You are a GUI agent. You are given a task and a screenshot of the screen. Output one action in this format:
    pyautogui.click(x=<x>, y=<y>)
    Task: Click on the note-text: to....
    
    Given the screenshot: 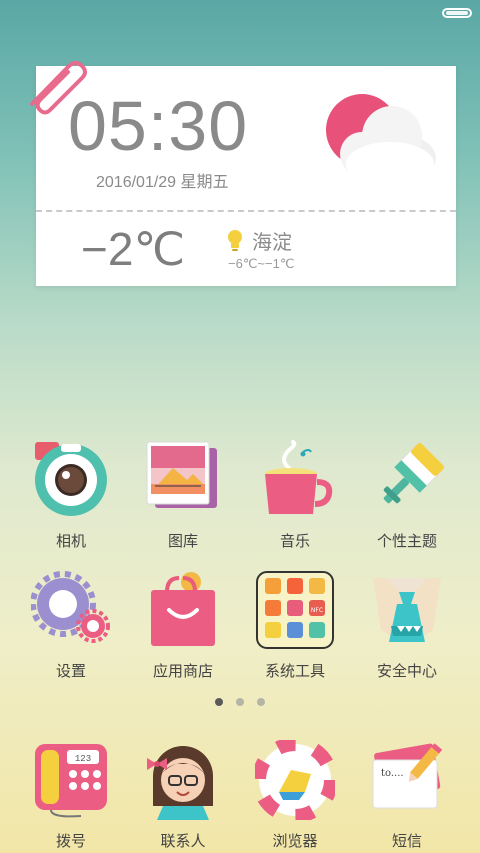 What is the action you would take?
    pyautogui.click(x=392, y=773)
    